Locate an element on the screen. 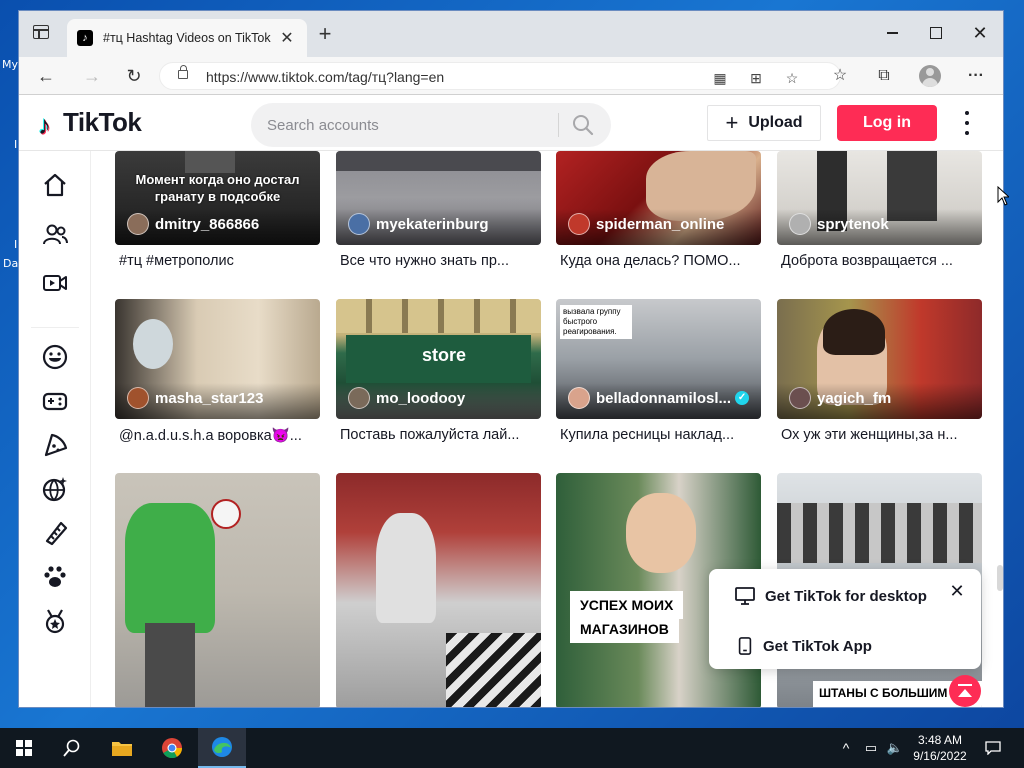 This screenshot has width=1024, height=768. sports-icon is located at coordinates (55, 621).